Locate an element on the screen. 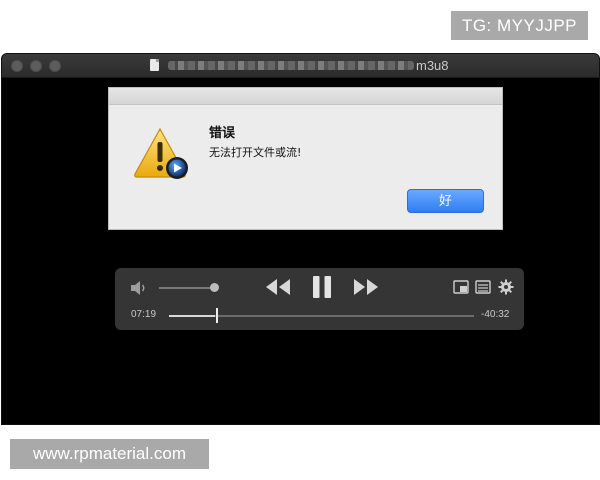  watermark-top: TG: MYYJJPP is located at coordinates (519, 25).